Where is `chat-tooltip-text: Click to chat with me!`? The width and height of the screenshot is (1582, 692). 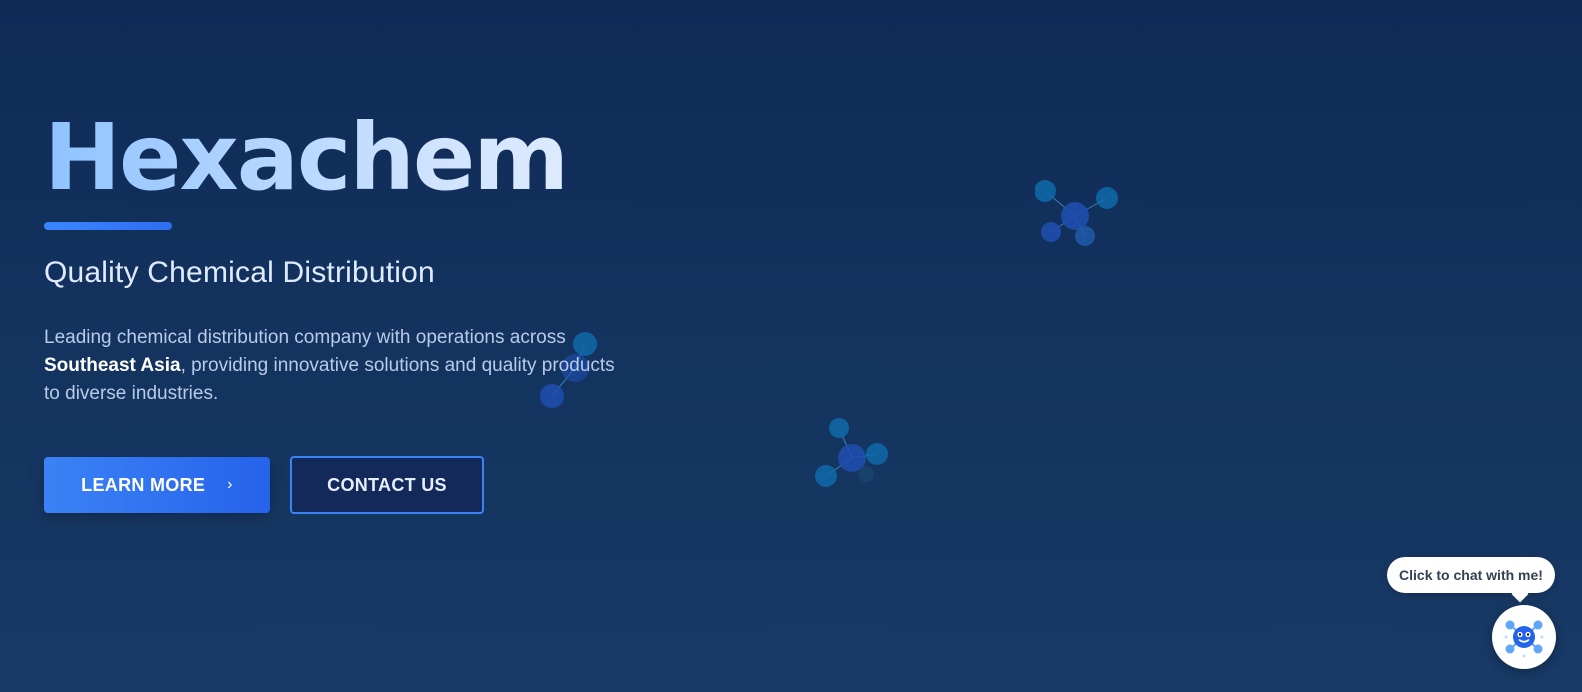
chat-tooltip-text: Click to chat with me! is located at coordinates (1471, 575).